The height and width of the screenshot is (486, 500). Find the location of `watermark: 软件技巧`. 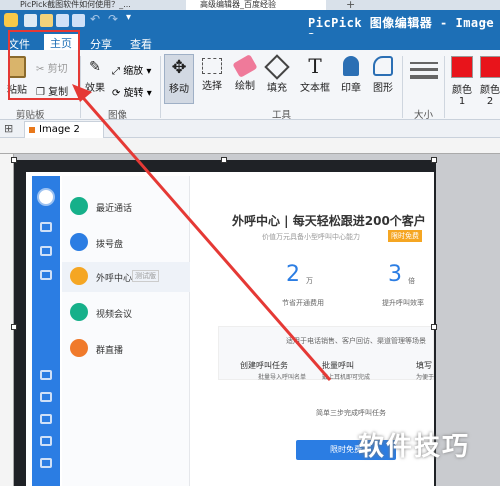

watermark: 软件技巧 is located at coordinates (414, 447).